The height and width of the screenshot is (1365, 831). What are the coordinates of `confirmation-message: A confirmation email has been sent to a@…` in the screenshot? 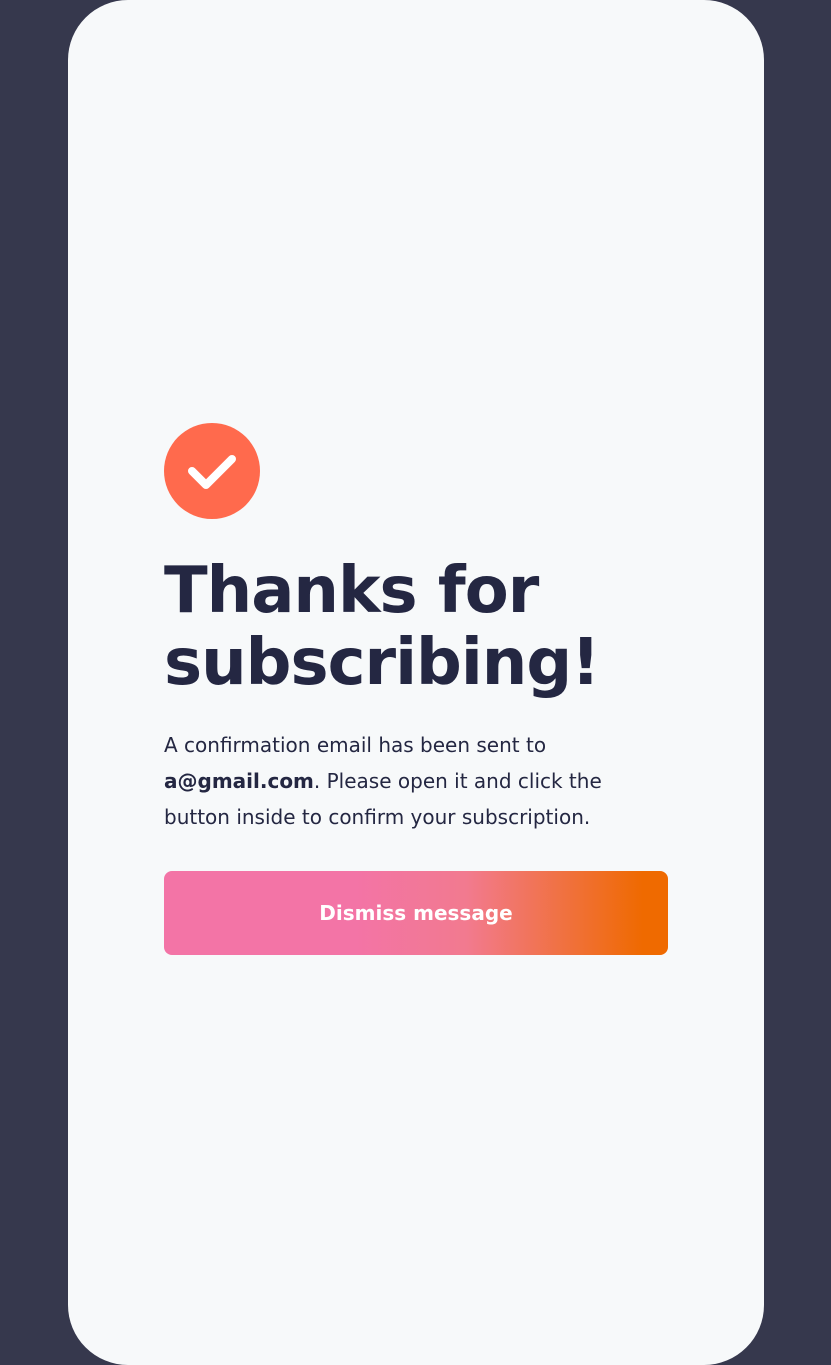 It's located at (416, 781).